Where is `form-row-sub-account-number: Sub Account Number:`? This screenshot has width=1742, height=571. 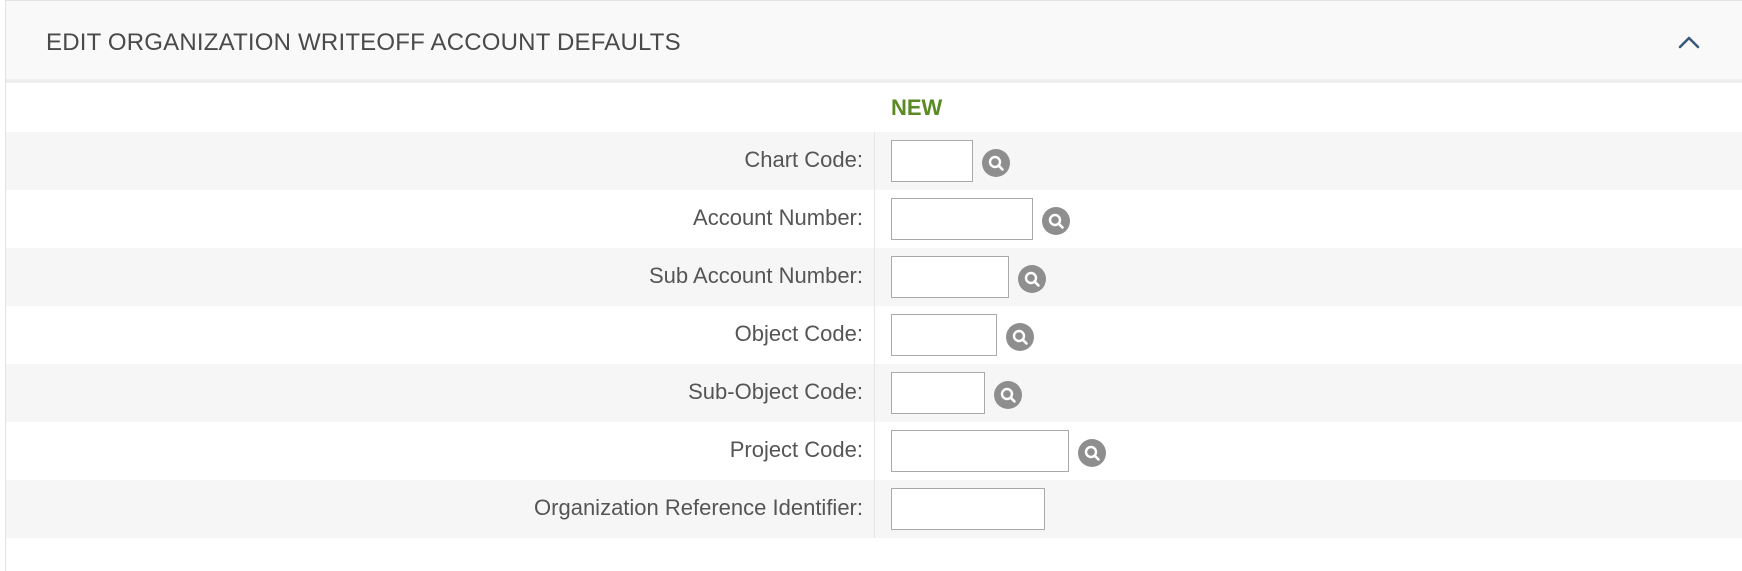 form-row-sub-account-number: Sub Account Number: is located at coordinates (874, 277).